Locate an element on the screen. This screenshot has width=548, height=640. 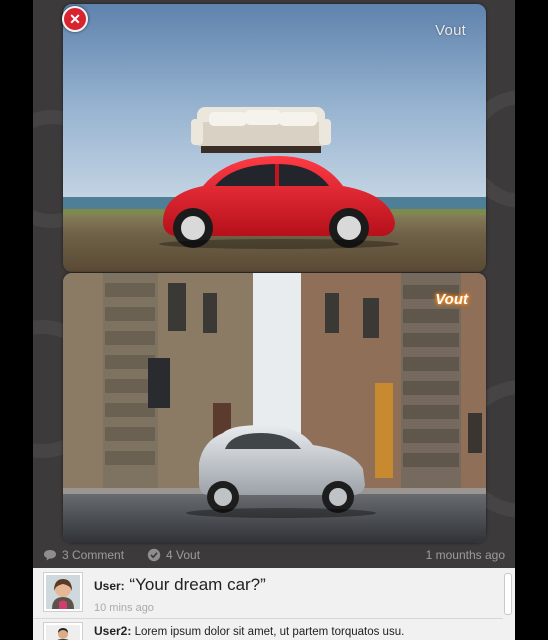
vote-button: Vout is located at coordinates (450, 30).